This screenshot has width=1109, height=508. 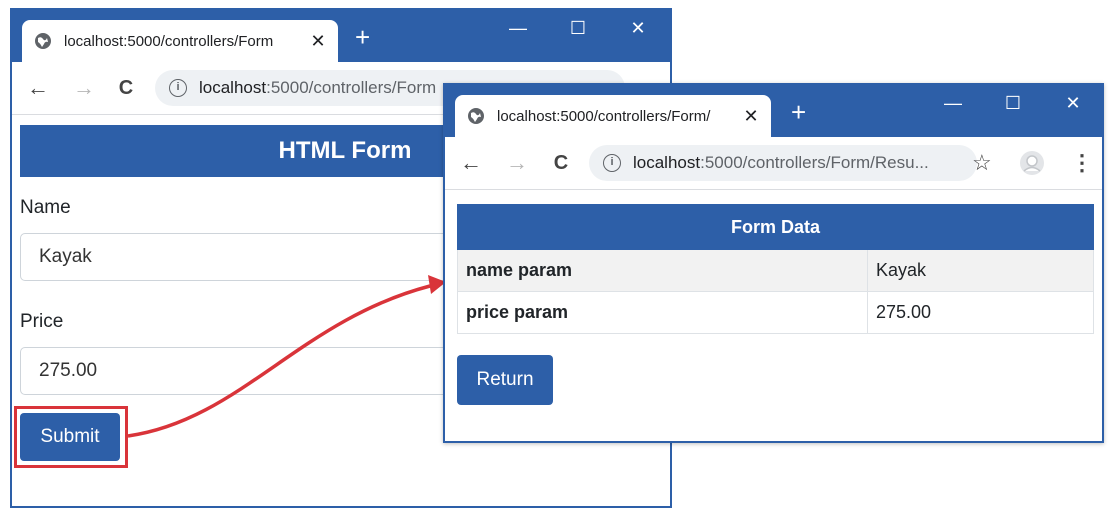 I want to click on table-row: price param 275.00, so click(x=775, y=312).